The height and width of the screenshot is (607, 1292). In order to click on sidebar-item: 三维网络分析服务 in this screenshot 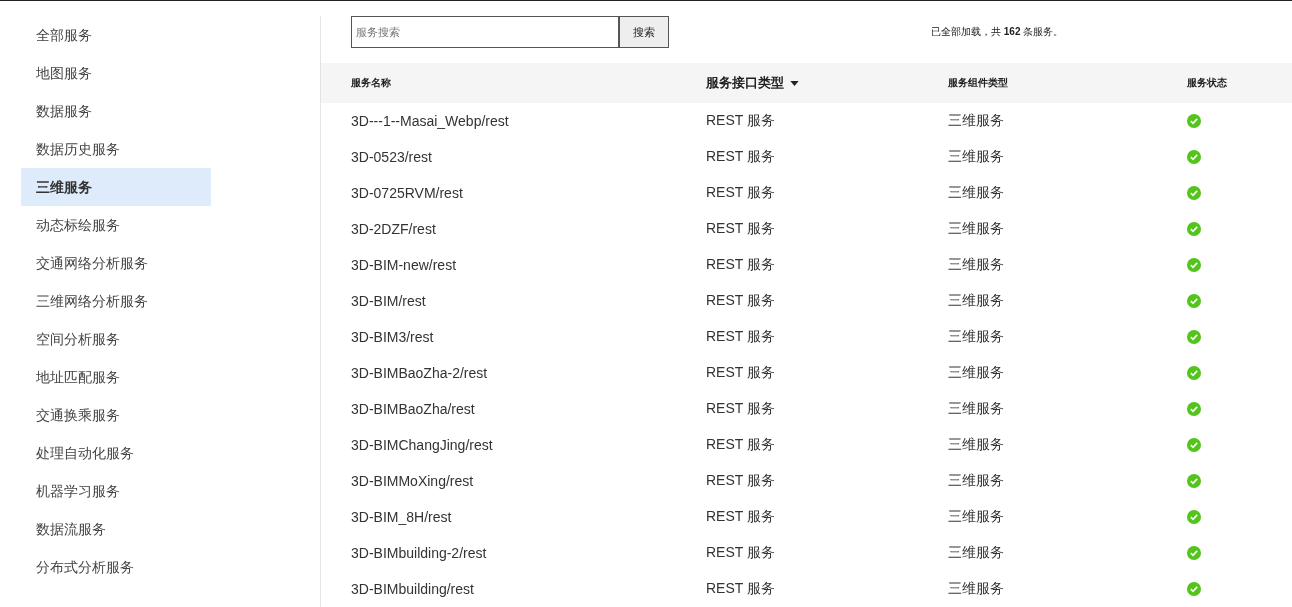, I will do `click(116, 301)`.